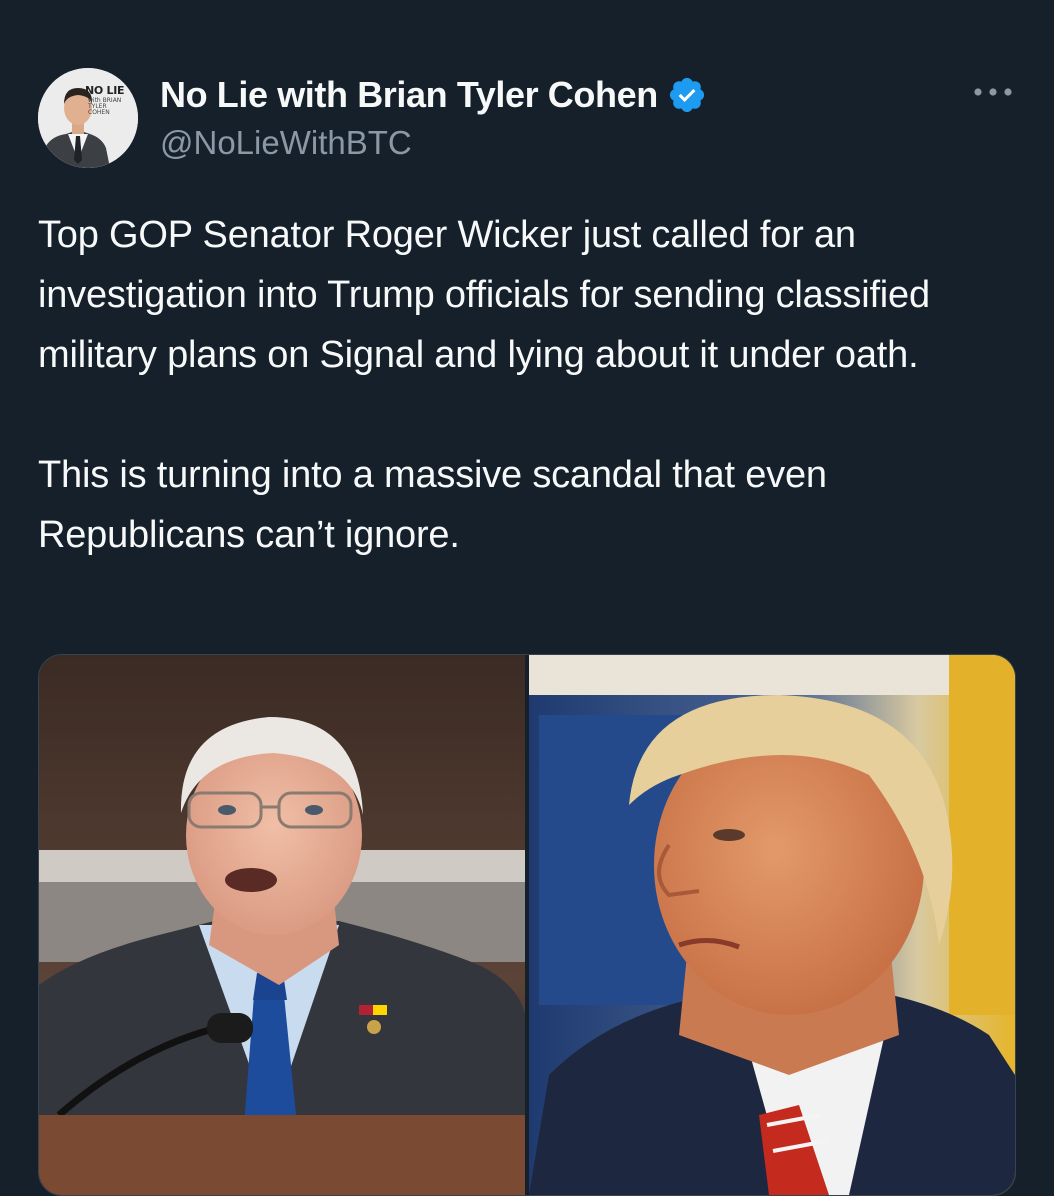 The height and width of the screenshot is (1196, 1054). I want to click on verified-badge-icon, so click(687, 95).